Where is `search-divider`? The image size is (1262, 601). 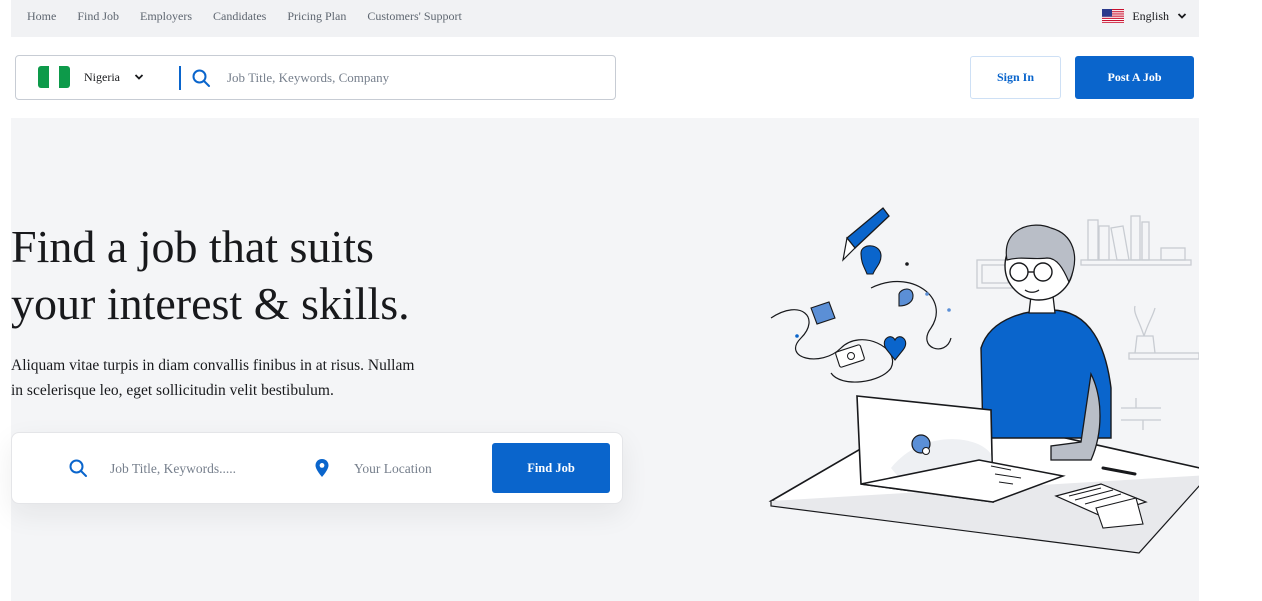 search-divider is located at coordinates (180, 78).